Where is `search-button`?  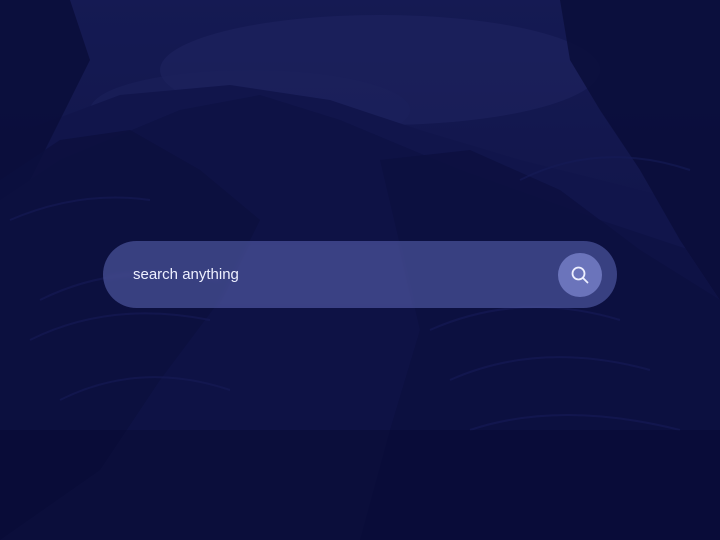
search-button is located at coordinates (580, 274).